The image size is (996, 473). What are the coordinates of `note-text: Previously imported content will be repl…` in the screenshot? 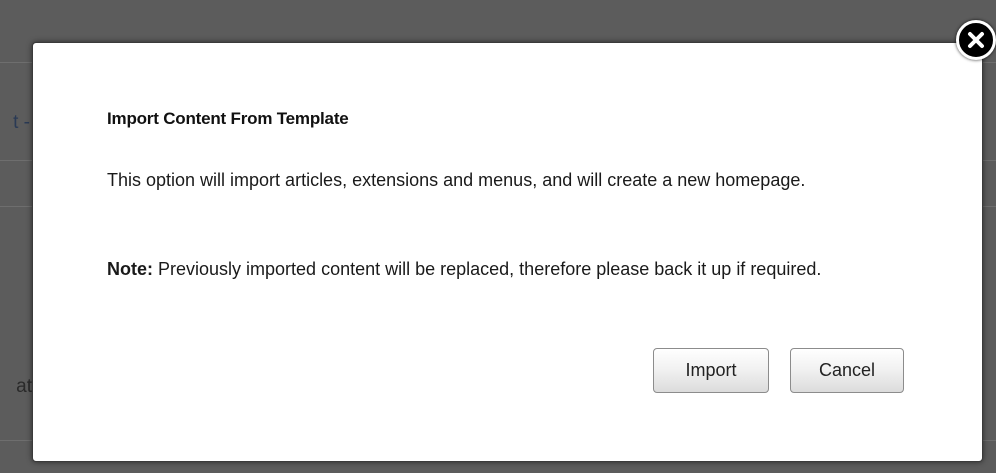 It's located at (487, 269).